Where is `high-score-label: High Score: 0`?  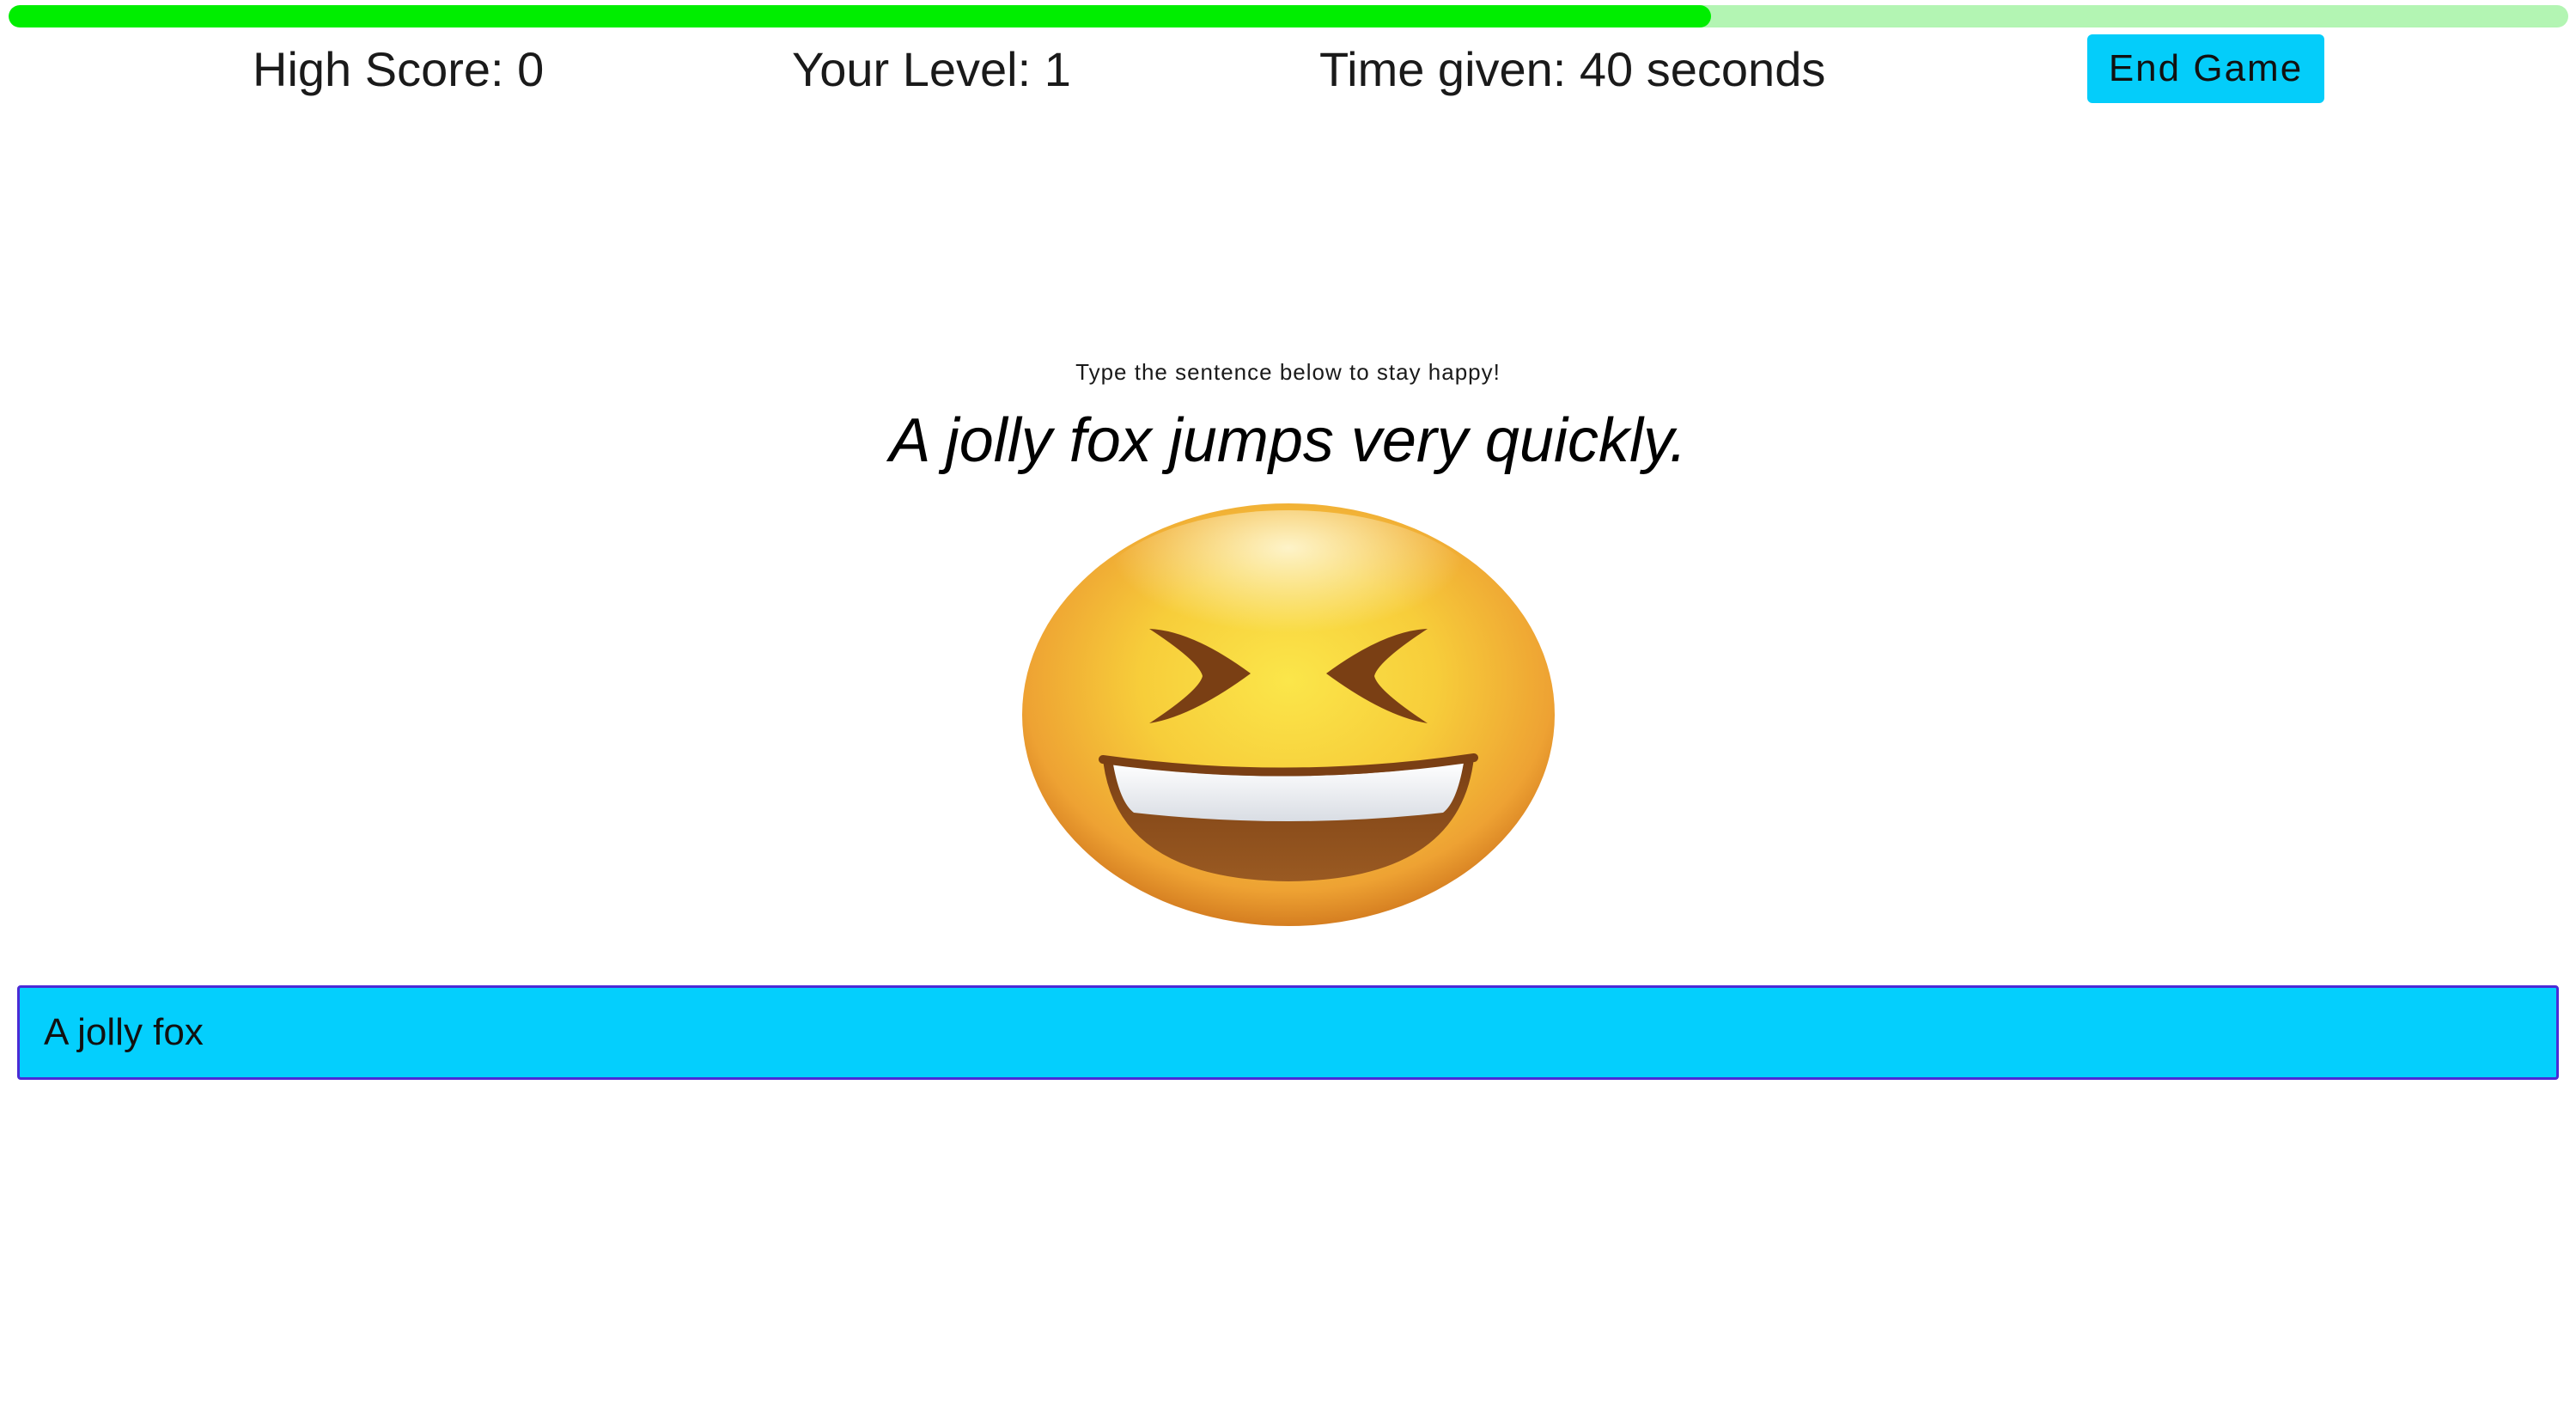
high-score-label: High Score: 0 is located at coordinates (399, 69).